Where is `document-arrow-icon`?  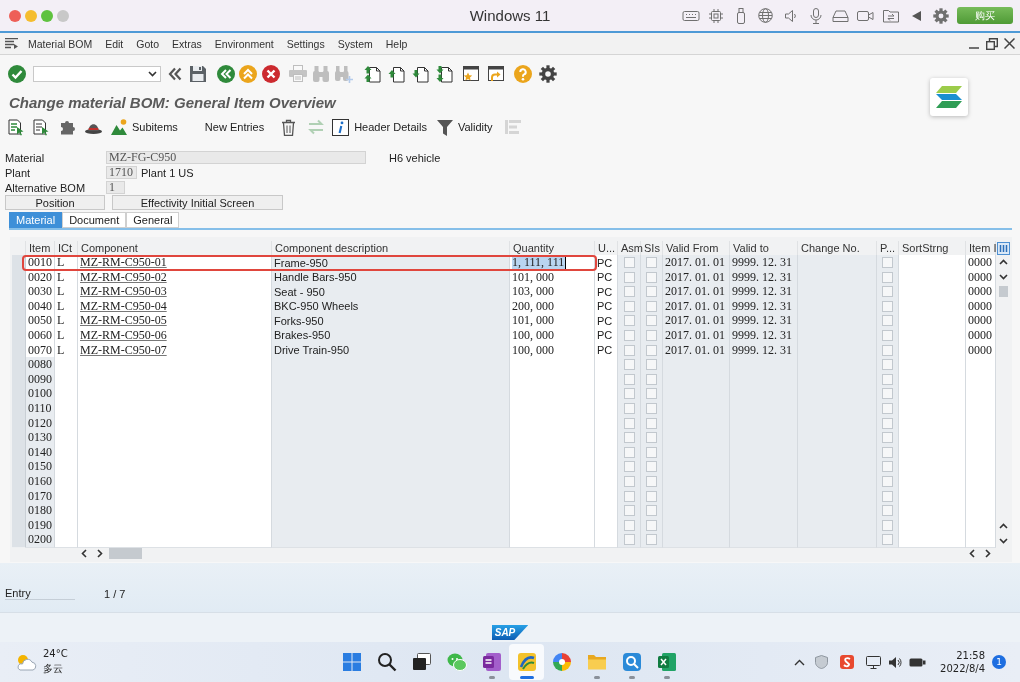
document-arrow-icon is located at coordinates (16, 127).